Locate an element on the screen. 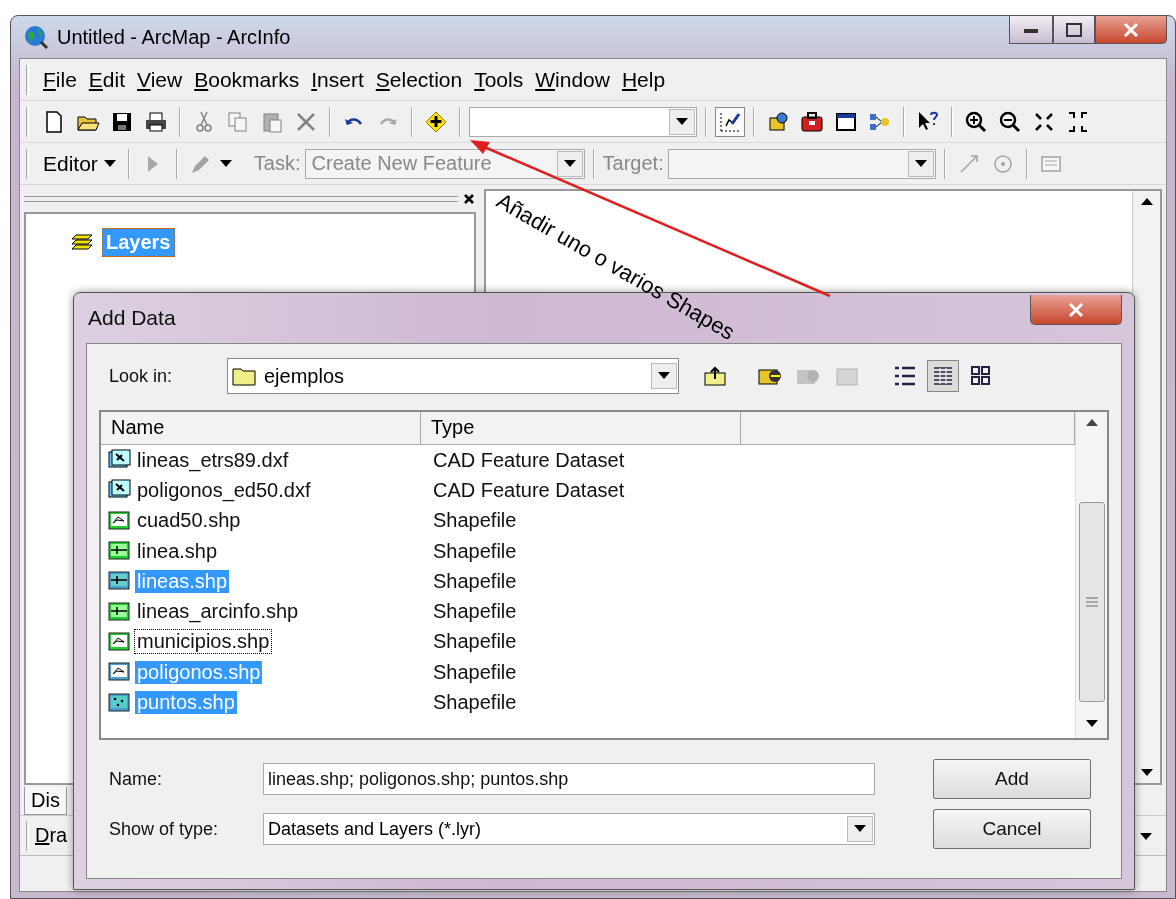 This screenshot has height=899, width=1176. details-view-button is located at coordinates (943, 376).